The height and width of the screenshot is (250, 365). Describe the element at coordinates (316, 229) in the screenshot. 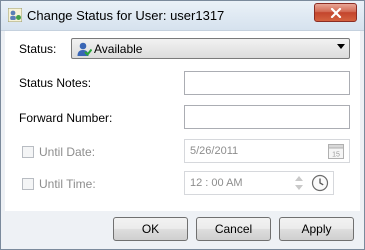

I see `apply-button: Apply` at that location.